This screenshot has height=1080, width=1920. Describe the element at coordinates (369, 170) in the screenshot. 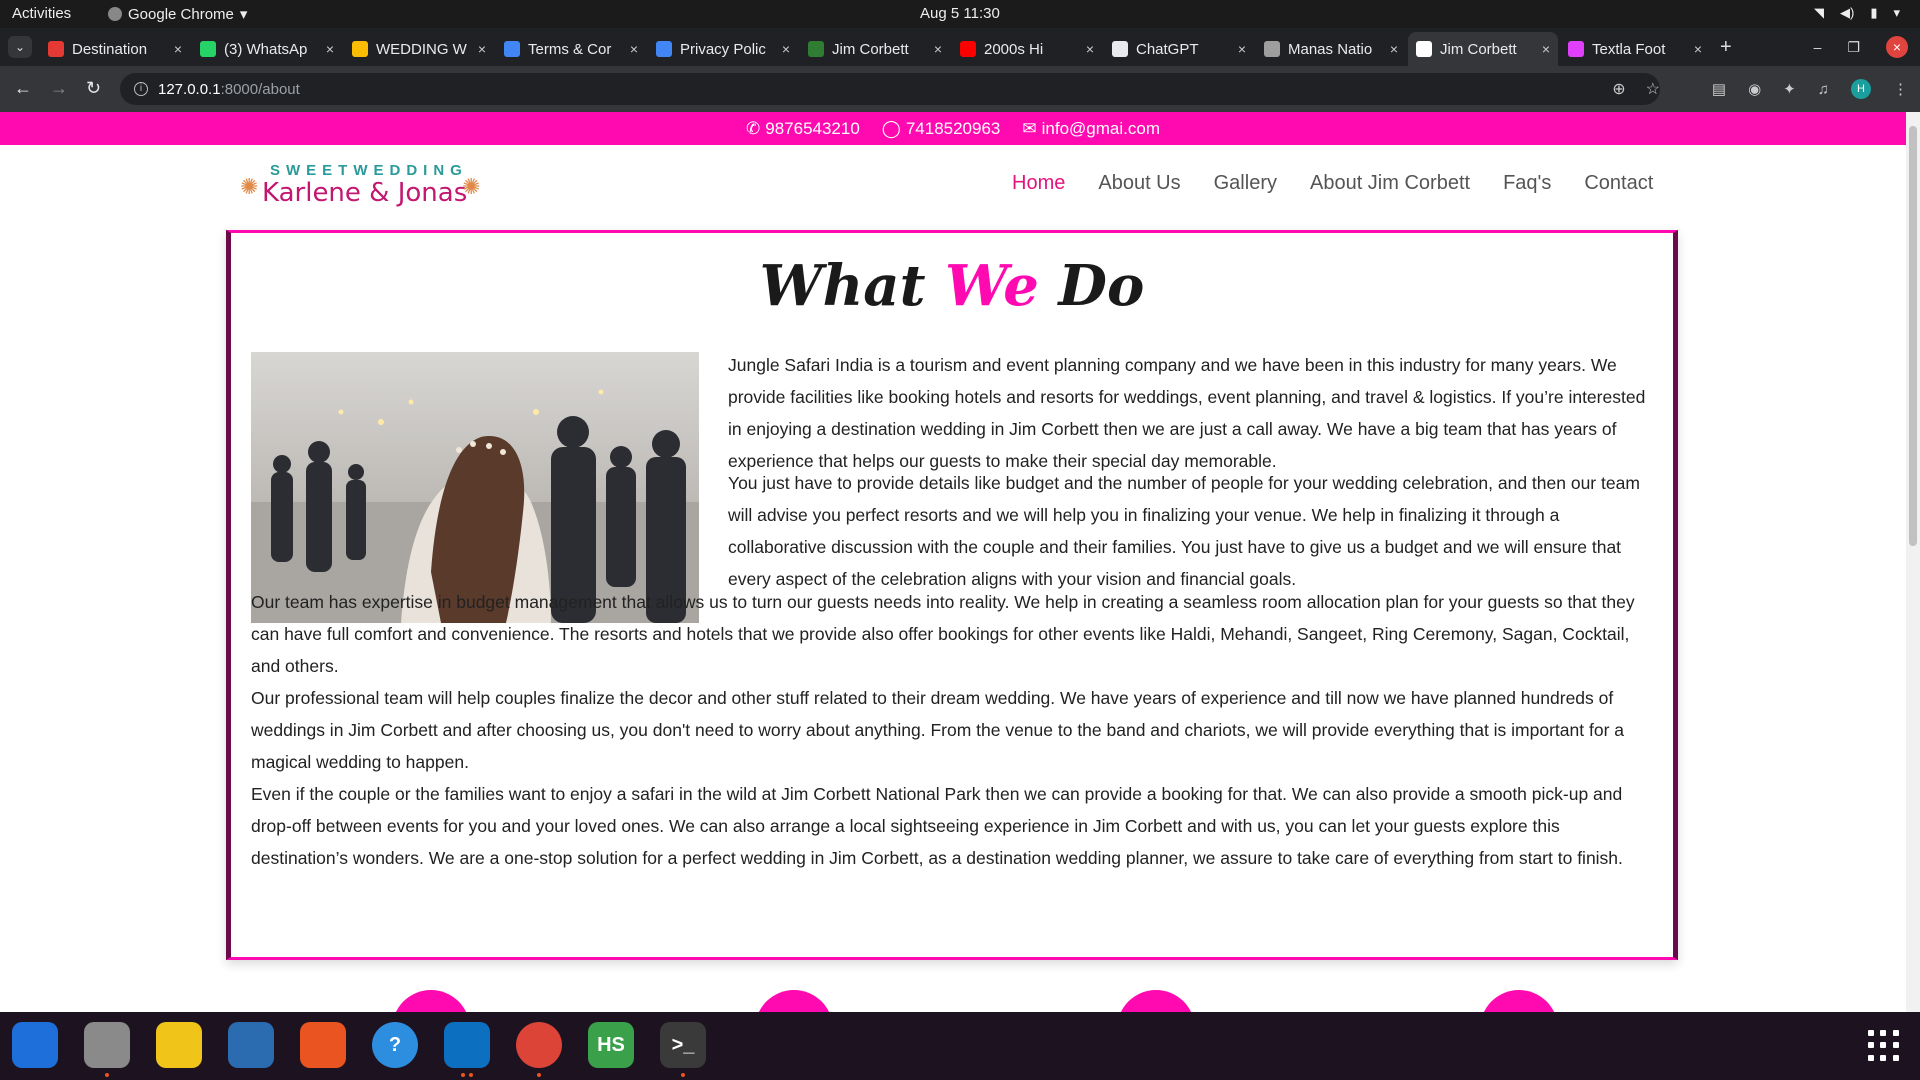

I see `logo-top-text: SWEETWEDDING` at that location.